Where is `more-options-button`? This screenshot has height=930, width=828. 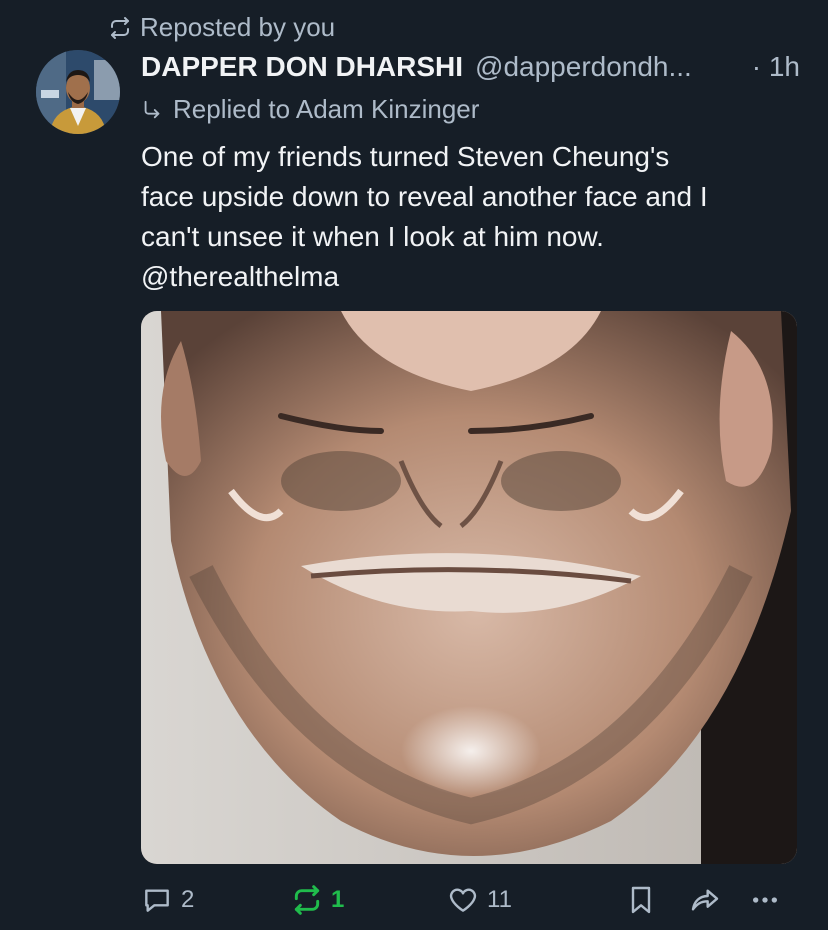
more-options-button is located at coordinates (765, 900).